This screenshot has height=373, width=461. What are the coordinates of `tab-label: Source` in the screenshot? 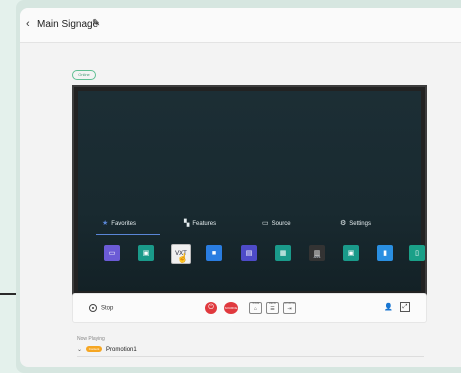 It's located at (281, 224).